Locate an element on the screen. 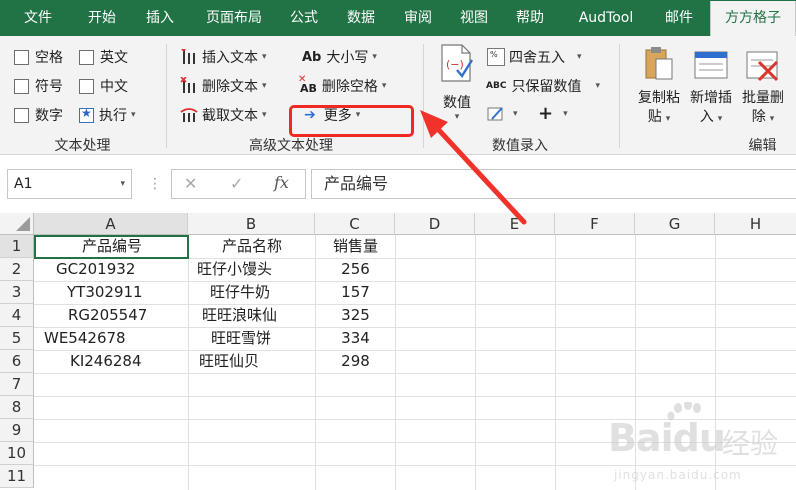 The width and height of the screenshot is (796, 490). checkbox-label: 空格 is located at coordinates (49, 58).